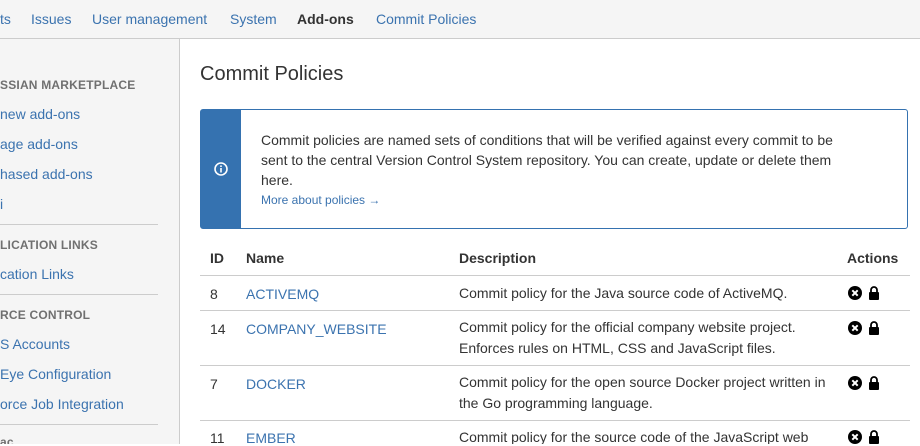 The width and height of the screenshot is (920, 446). I want to click on column-header-description: Description, so click(497, 258).